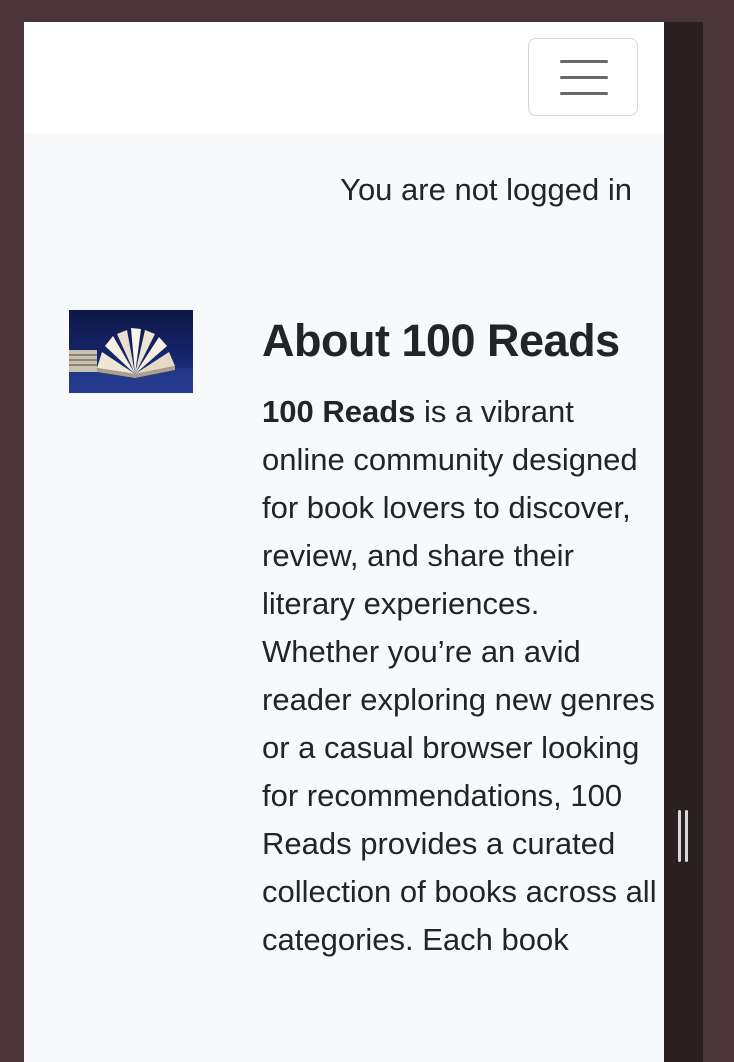 This screenshot has width=734, height=1062. Describe the element at coordinates (339, 411) in the screenshot. I see `brand-name: 100 Reads` at that location.